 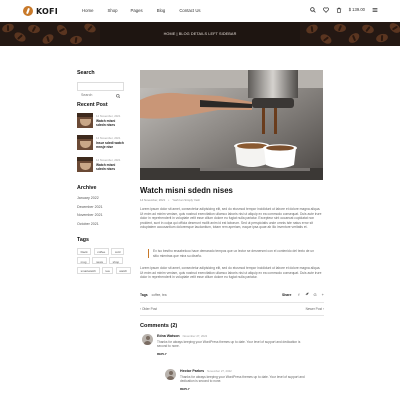 What do you see at coordinates (123, 270) in the screenshot?
I see `tag-link: watch` at bounding box center [123, 270].